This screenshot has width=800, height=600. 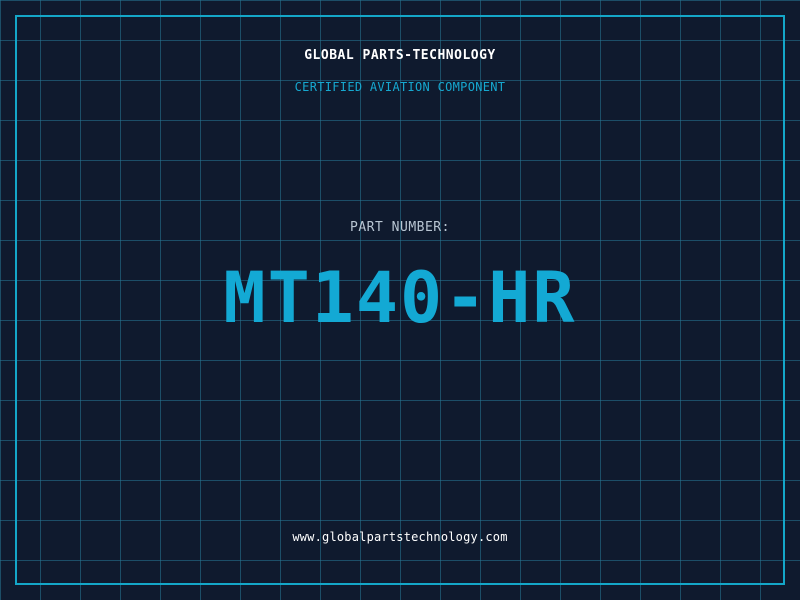 What do you see at coordinates (400, 87) in the screenshot?
I see `certification-tagline: CERTIFIED AVIATION COMPONENT` at bounding box center [400, 87].